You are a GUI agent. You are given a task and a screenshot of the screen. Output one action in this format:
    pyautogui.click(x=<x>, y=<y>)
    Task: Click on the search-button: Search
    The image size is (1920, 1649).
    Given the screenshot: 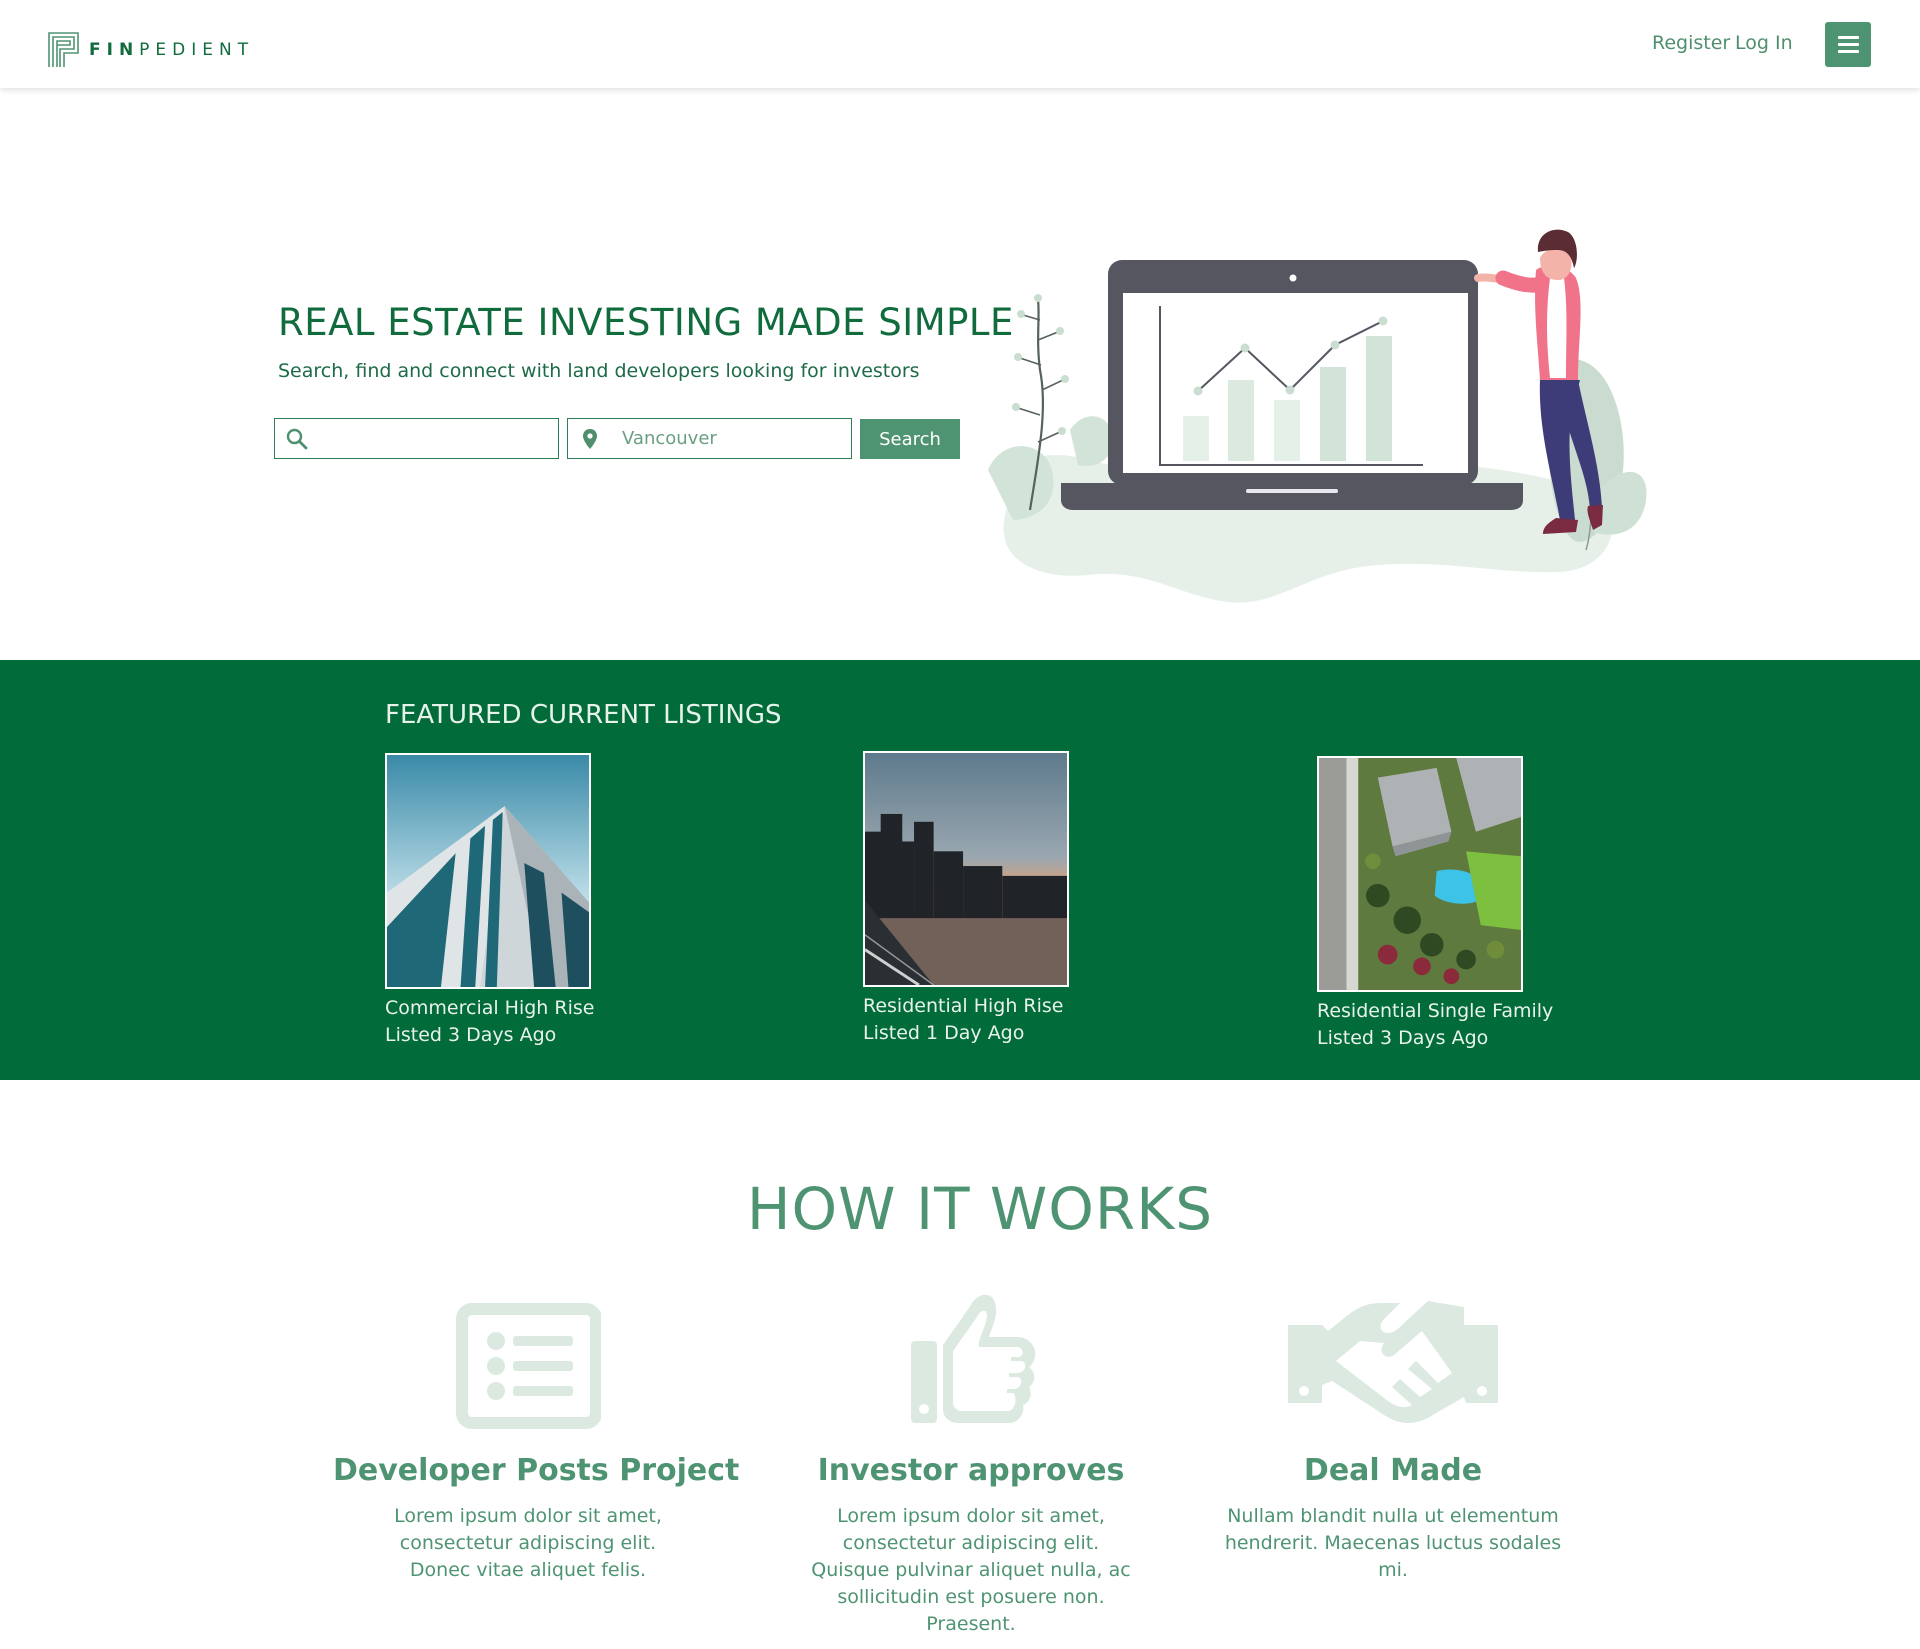 What is the action you would take?
    pyautogui.click(x=910, y=439)
    